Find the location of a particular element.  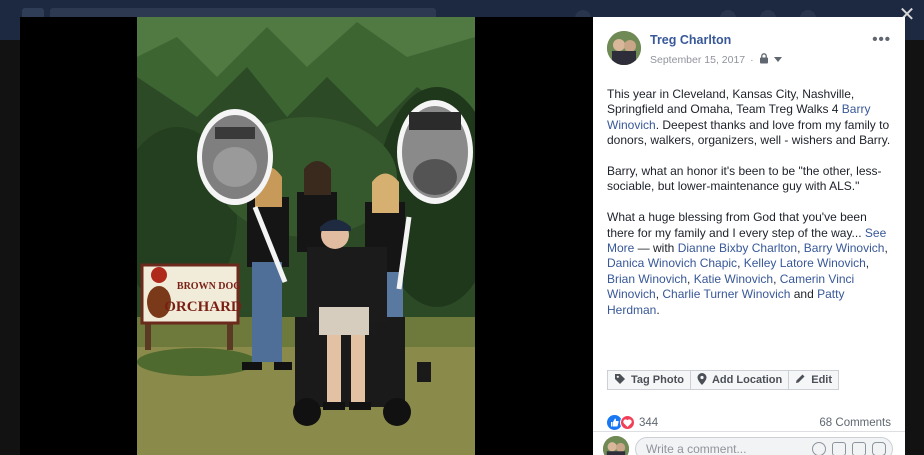

tagged-person: Brian Winovich is located at coordinates (647, 279).